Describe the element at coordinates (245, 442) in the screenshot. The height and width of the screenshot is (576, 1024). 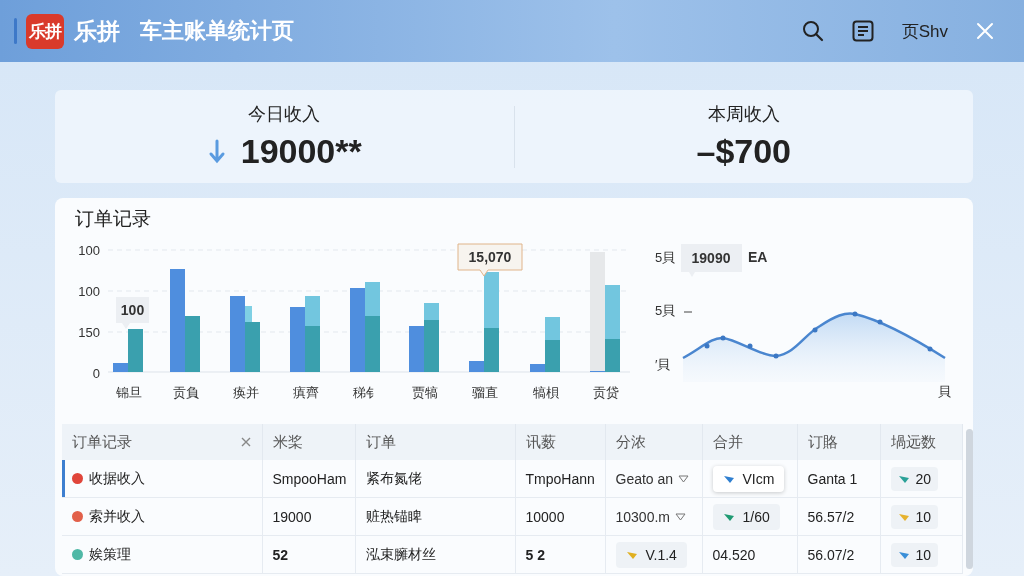
I see `close-icon` at that location.